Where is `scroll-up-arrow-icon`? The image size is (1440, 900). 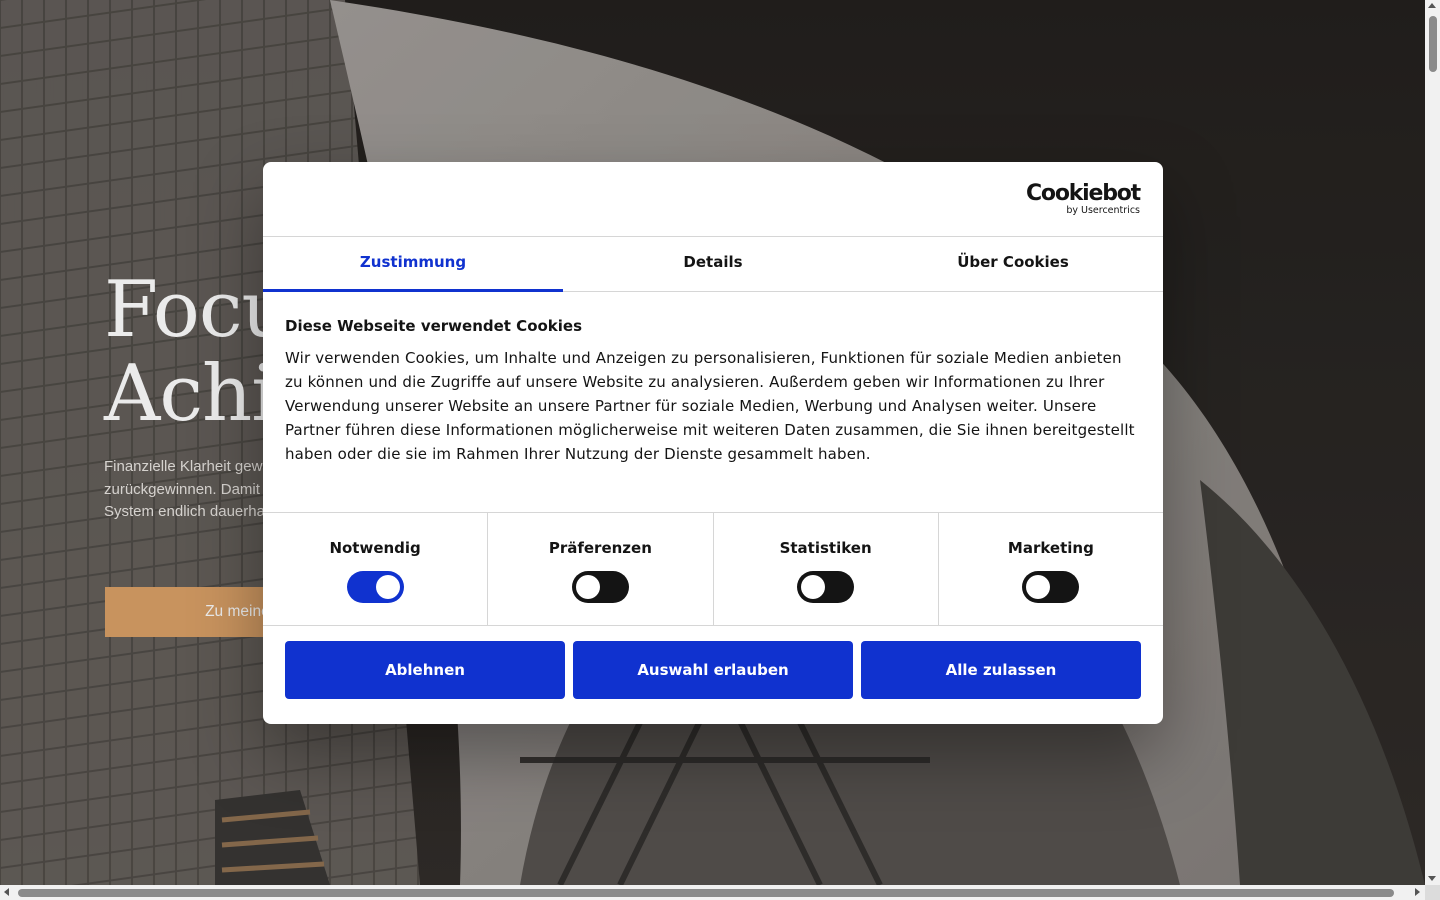
scroll-up-arrow-icon is located at coordinates (1432, 5).